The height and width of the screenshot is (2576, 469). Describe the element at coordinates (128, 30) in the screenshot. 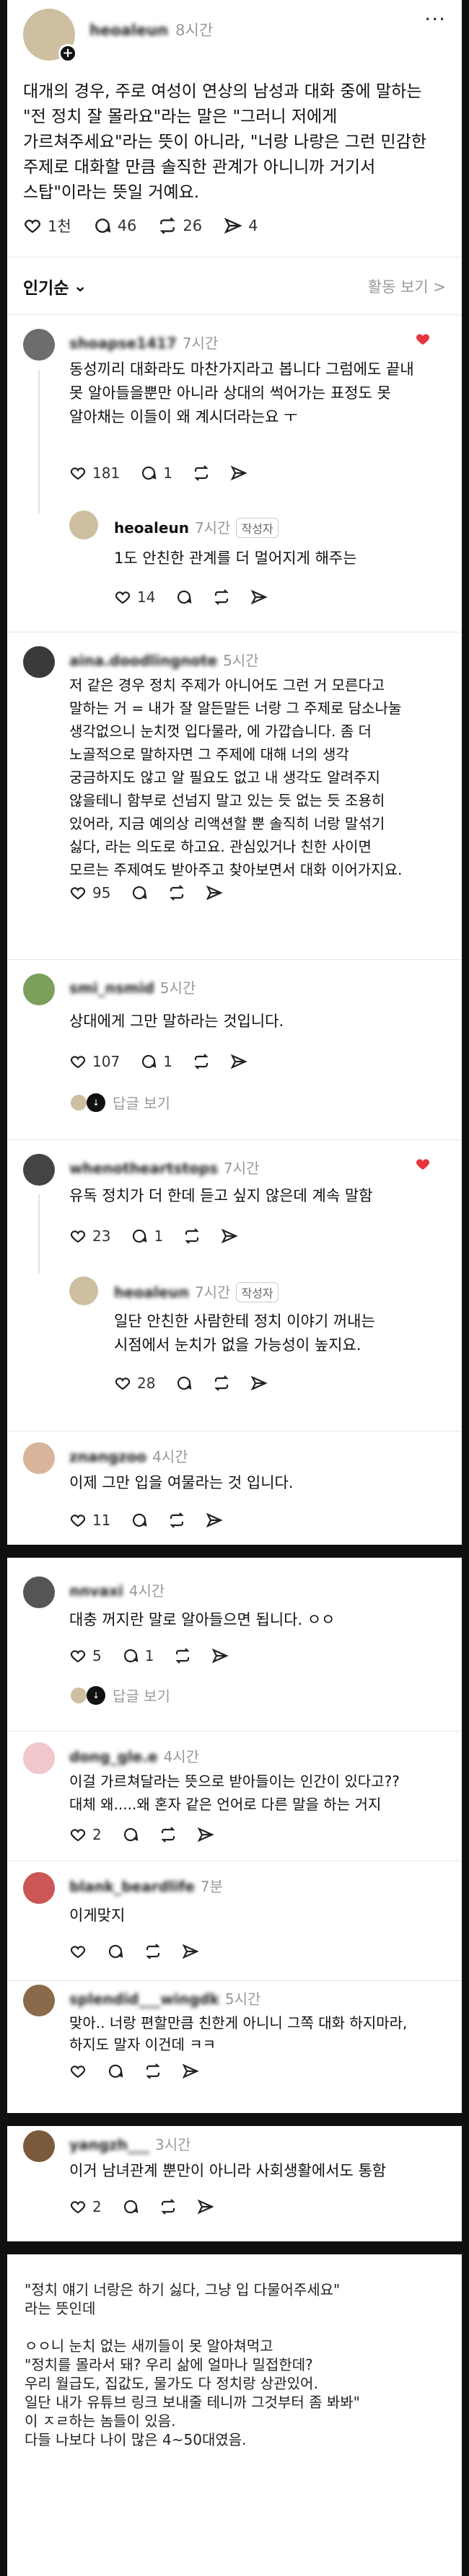

I see `author-name: heoaleun` at that location.